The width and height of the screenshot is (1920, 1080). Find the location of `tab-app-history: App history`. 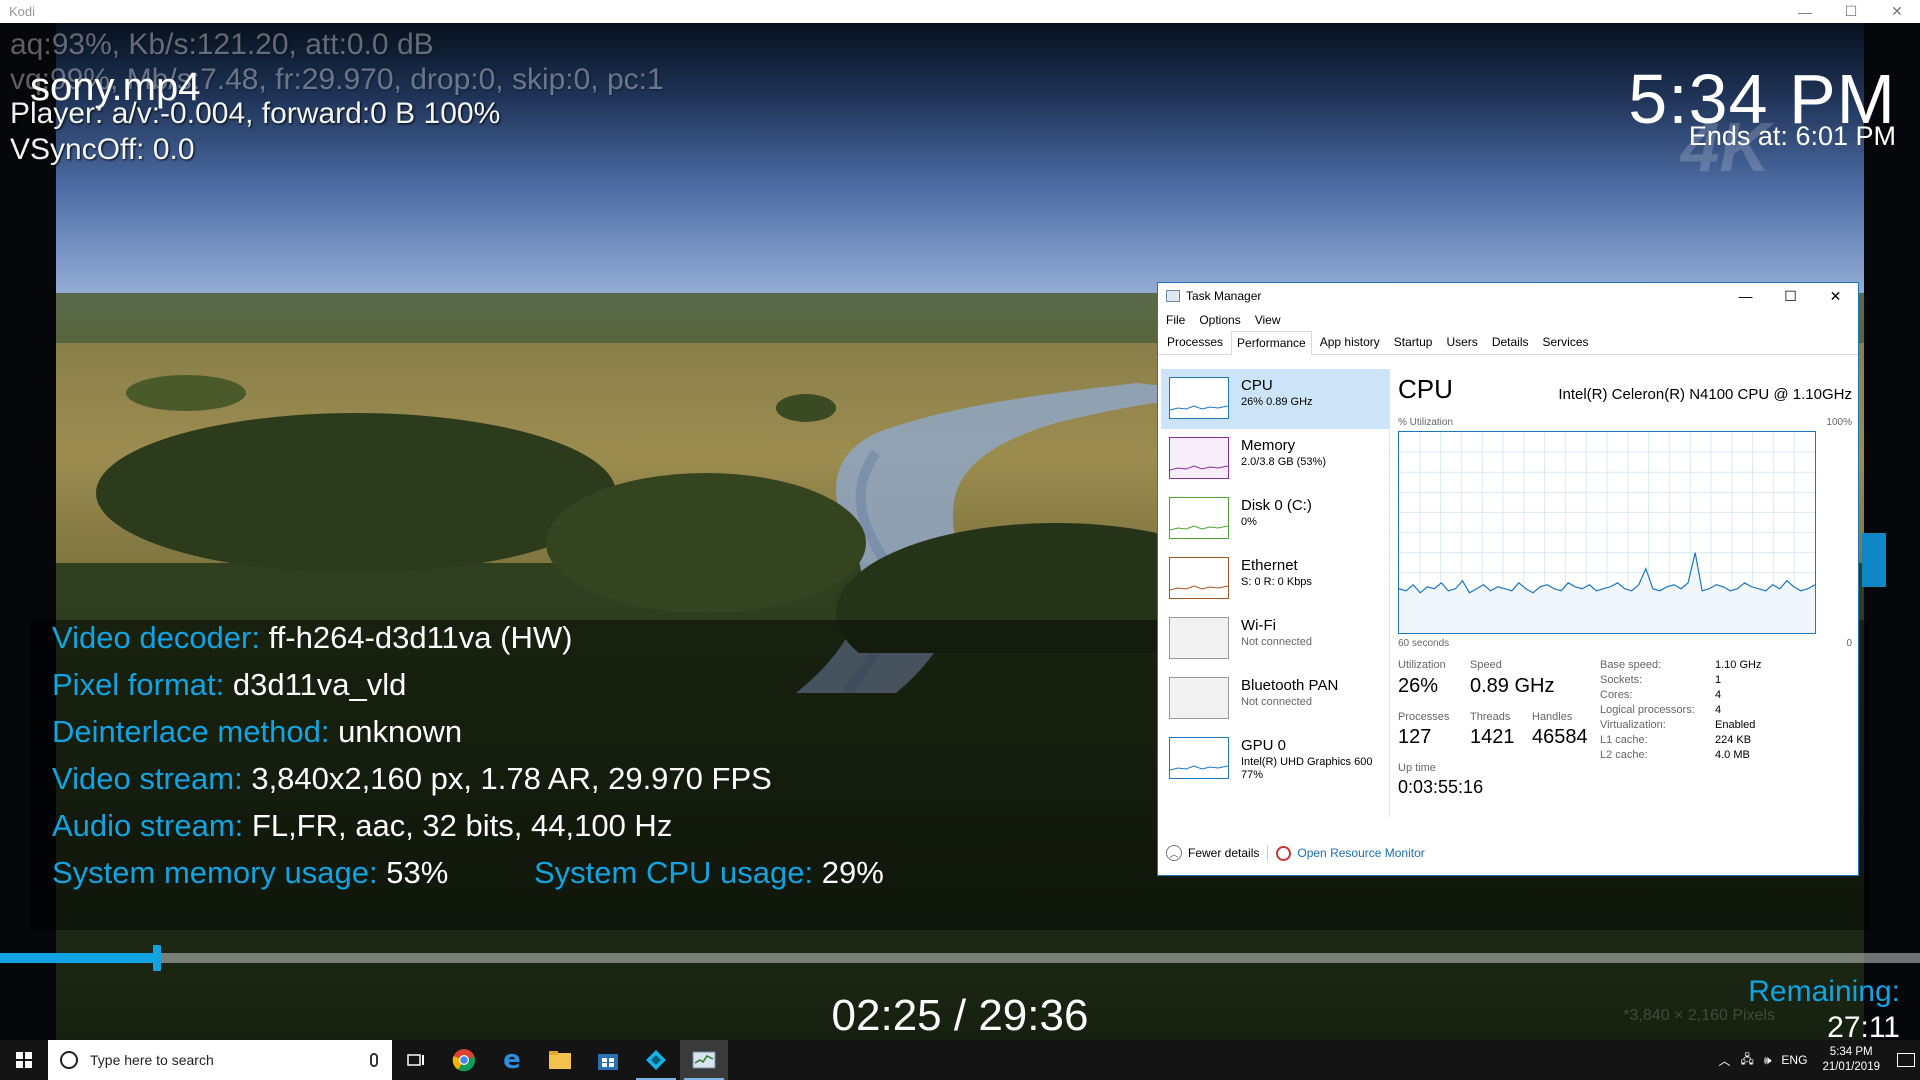

tab-app-history: App history is located at coordinates (1350, 342).